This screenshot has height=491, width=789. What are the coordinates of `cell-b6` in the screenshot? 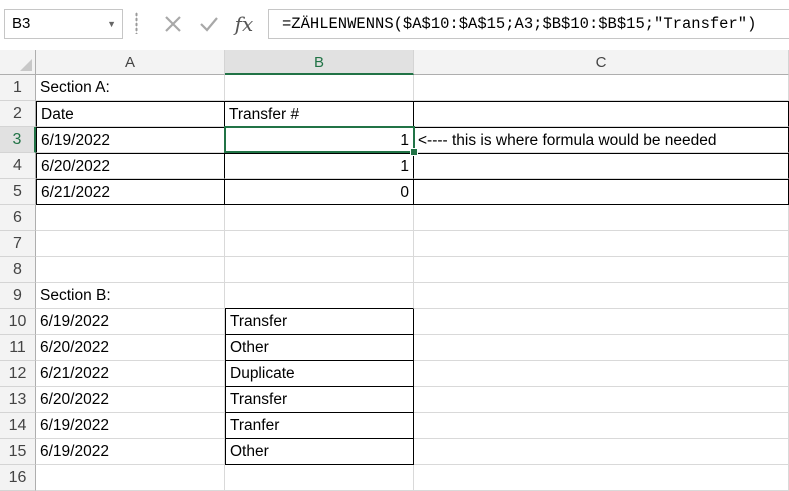 It's located at (319, 218).